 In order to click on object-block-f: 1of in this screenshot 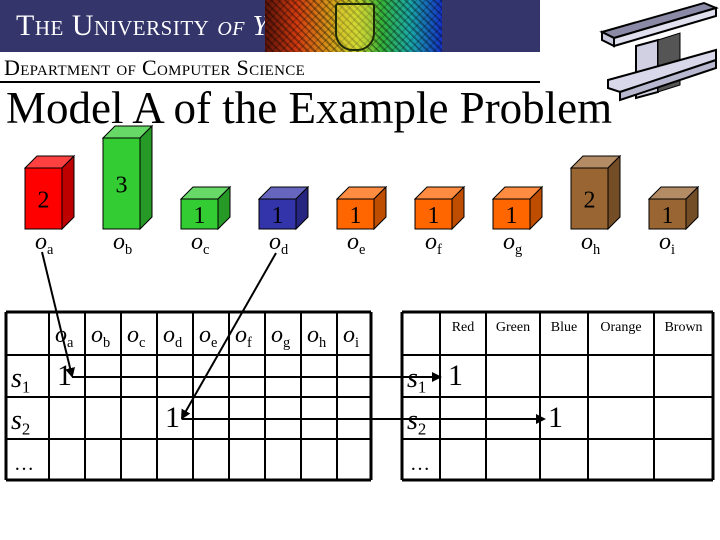, I will do `click(439, 221)`.